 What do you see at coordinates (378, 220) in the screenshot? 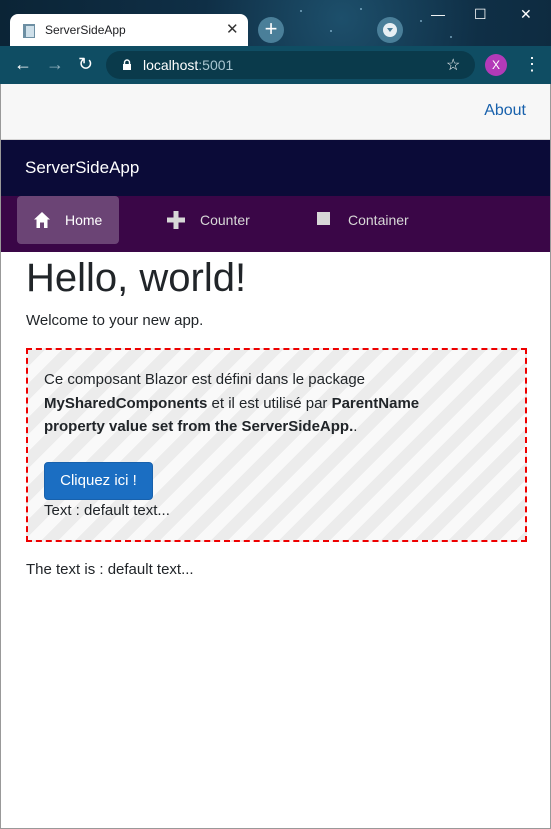
I see `nav-item-label: Container` at bounding box center [378, 220].